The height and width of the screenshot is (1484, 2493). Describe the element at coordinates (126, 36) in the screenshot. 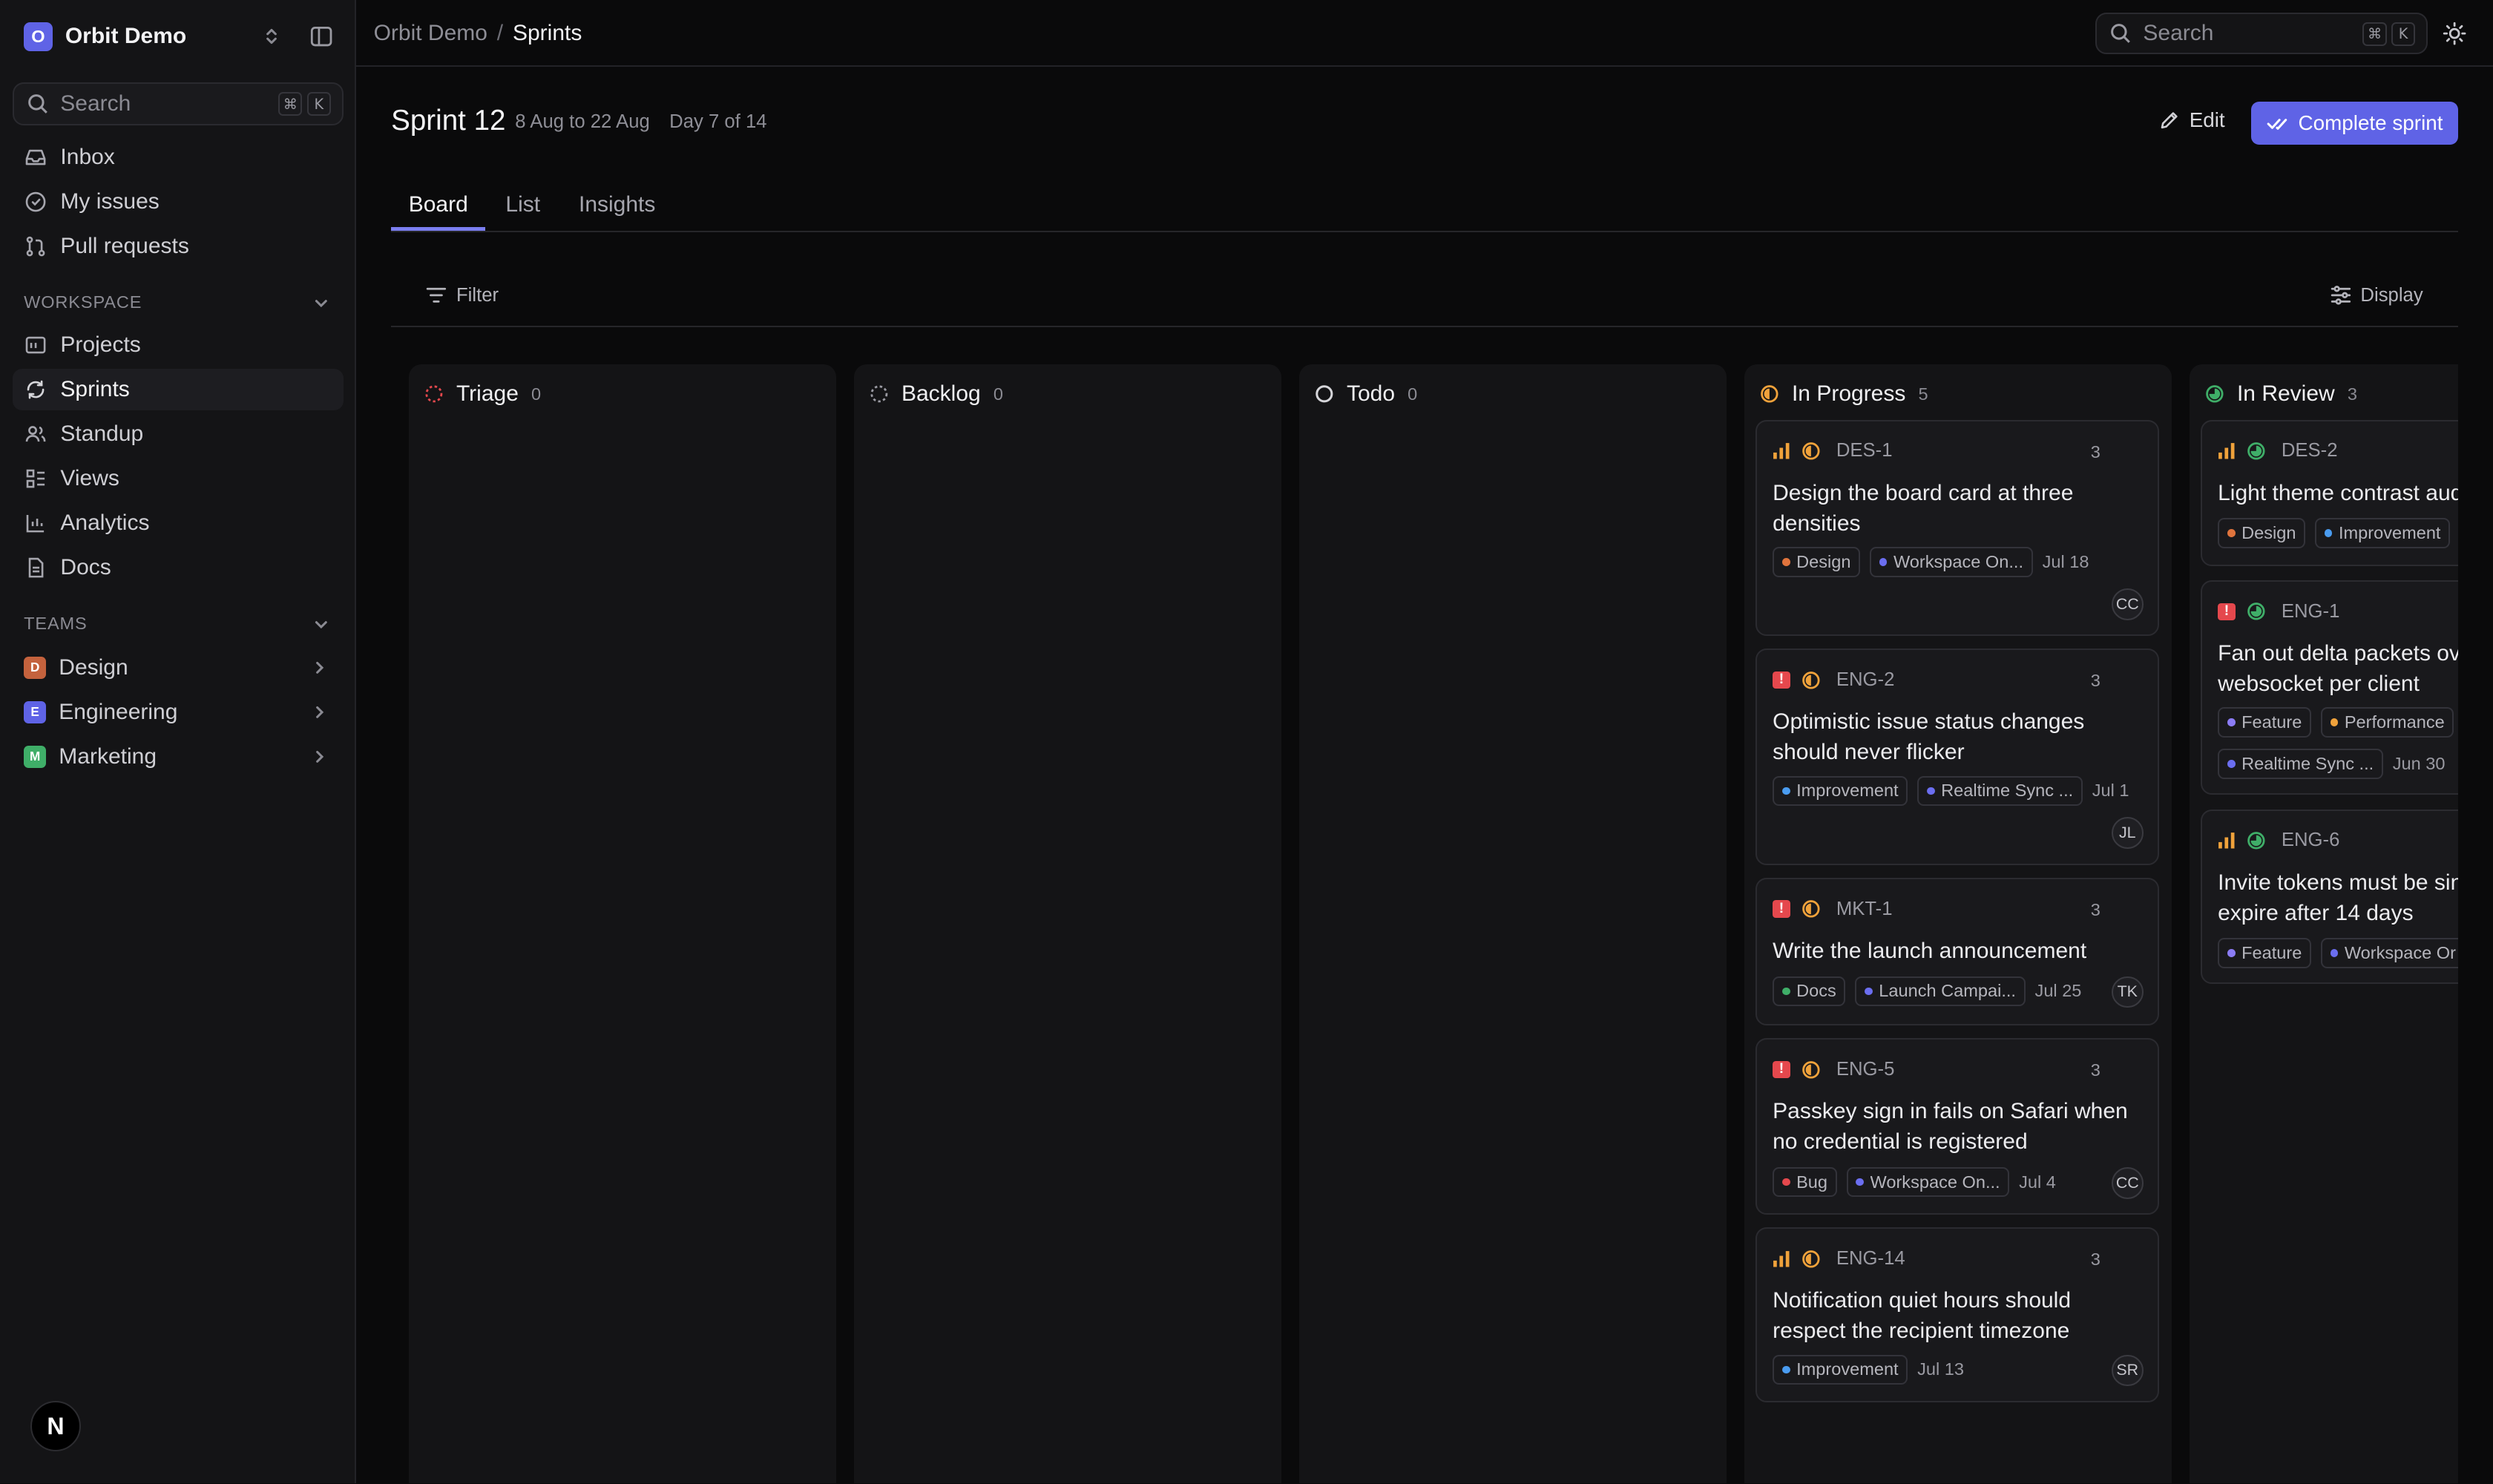

I see `workspace-name: Orbit Demo` at that location.